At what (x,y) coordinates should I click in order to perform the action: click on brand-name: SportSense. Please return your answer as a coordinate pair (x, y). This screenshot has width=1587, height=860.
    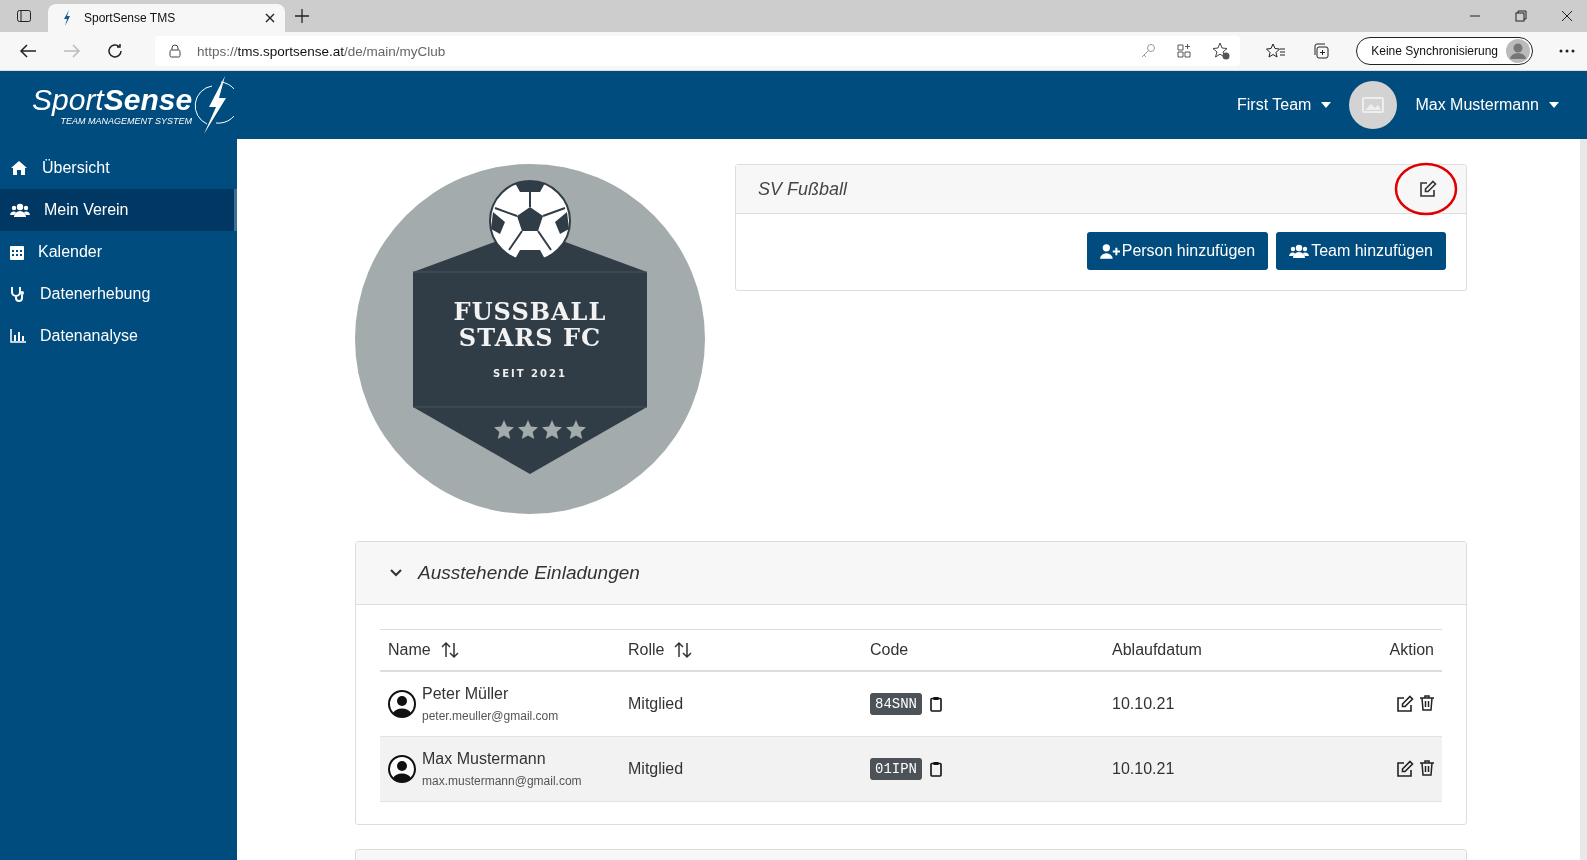
    Looking at the image, I should click on (112, 99).